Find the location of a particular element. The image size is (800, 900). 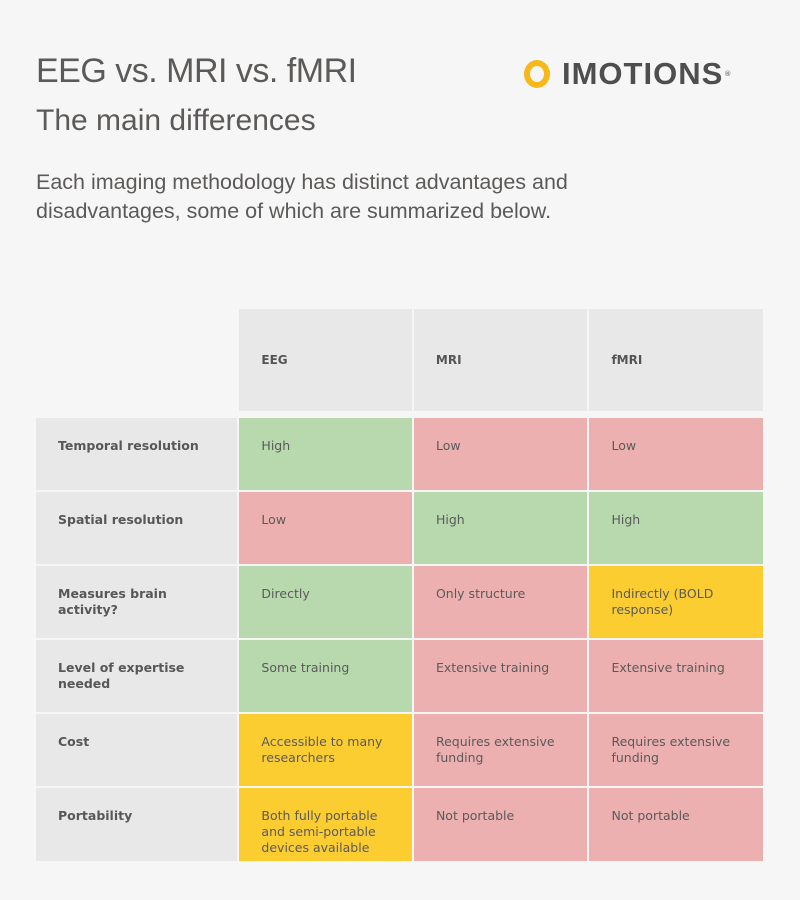

cell-mri: Low is located at coordinates (500, 454).